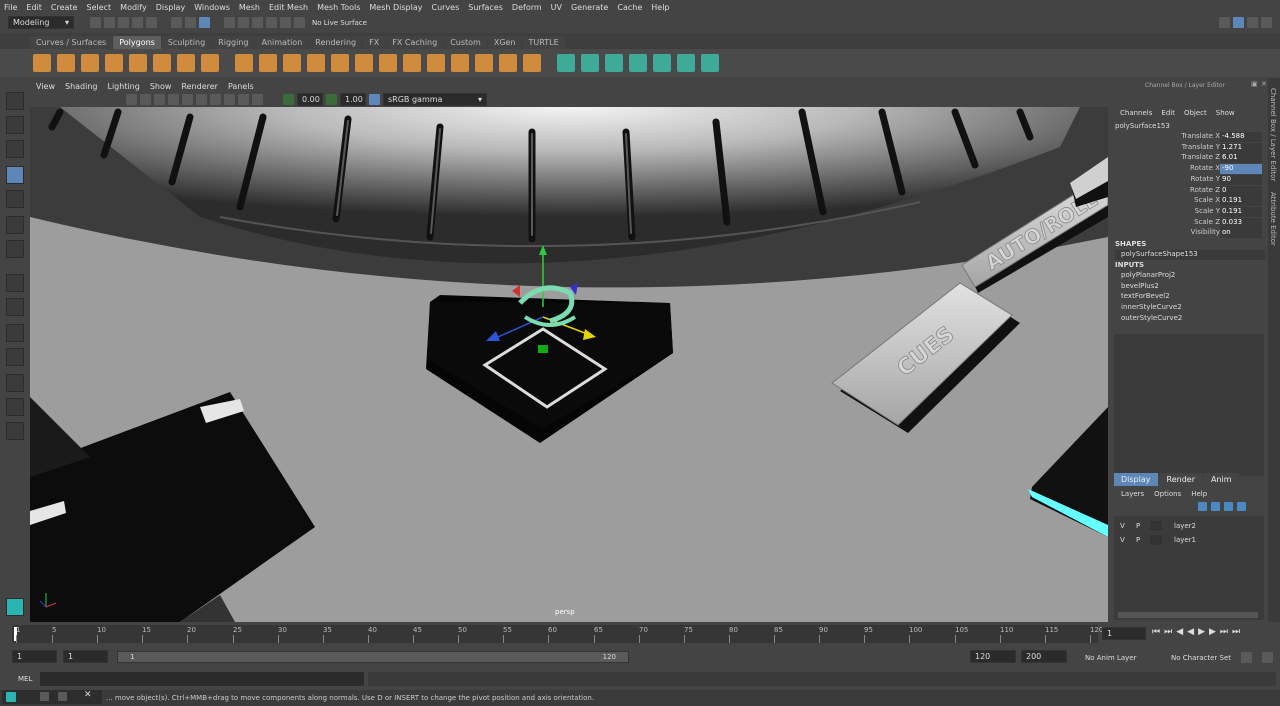 The image size is (1280, 706). Describe the element at coordinates (85, 656) in the screenshot. I see `playback-start-field: 1` at that location.